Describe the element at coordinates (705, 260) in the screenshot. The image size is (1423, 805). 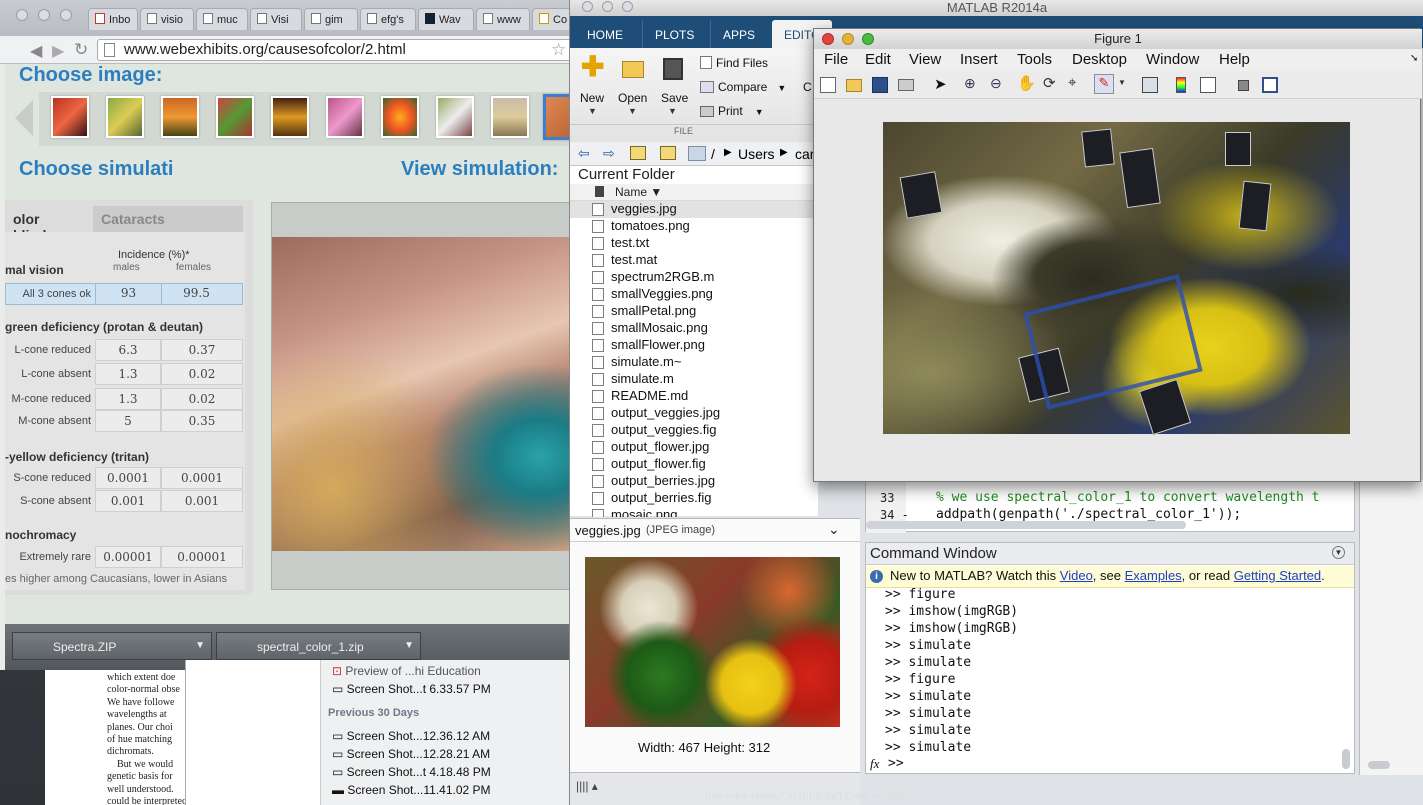
I see `file-list-item: test.mat` at that location.